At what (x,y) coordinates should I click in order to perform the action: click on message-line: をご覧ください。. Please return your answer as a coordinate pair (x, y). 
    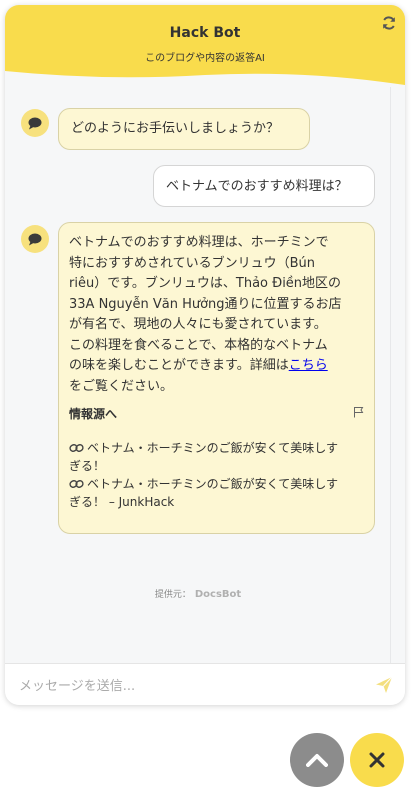
    Looking at the image, I should click on (121, 386).